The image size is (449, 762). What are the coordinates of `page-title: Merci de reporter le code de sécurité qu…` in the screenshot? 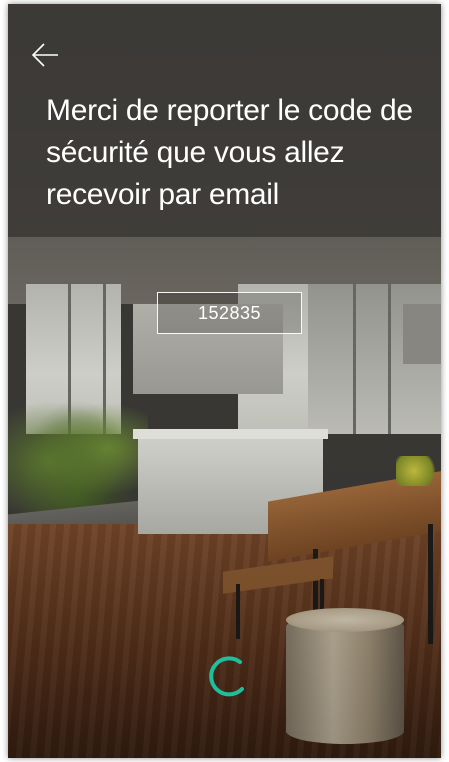 It's located at (229, 152).